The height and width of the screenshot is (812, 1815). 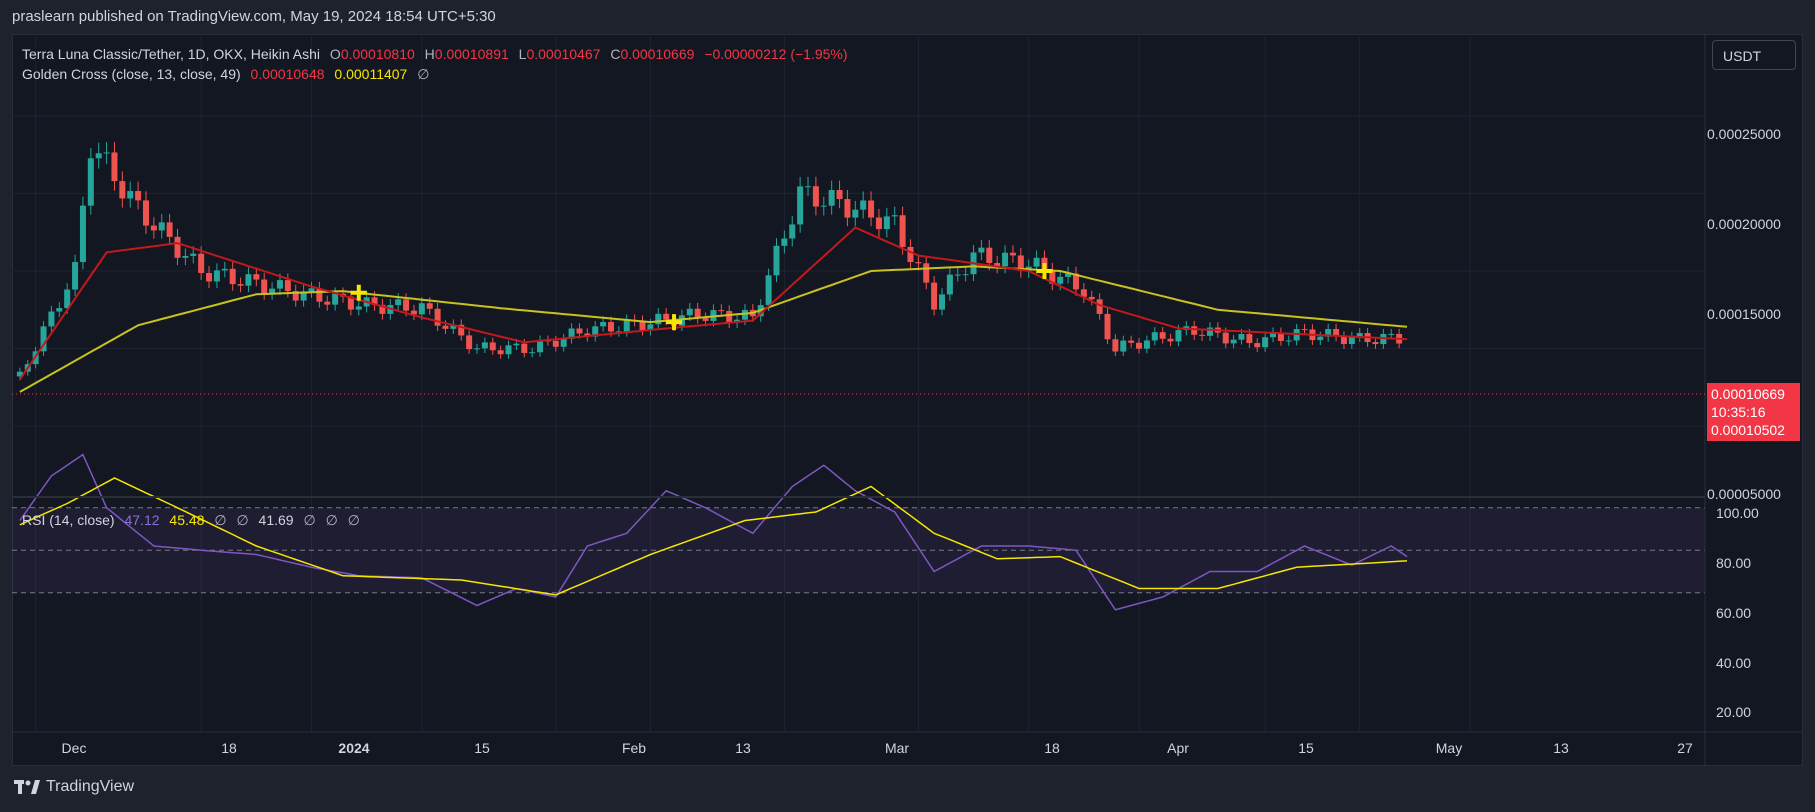 What do you see at coordinates (90, 786) in the screenshot?
I see `brand-name: TradingView` at bounding box center [90, 786].